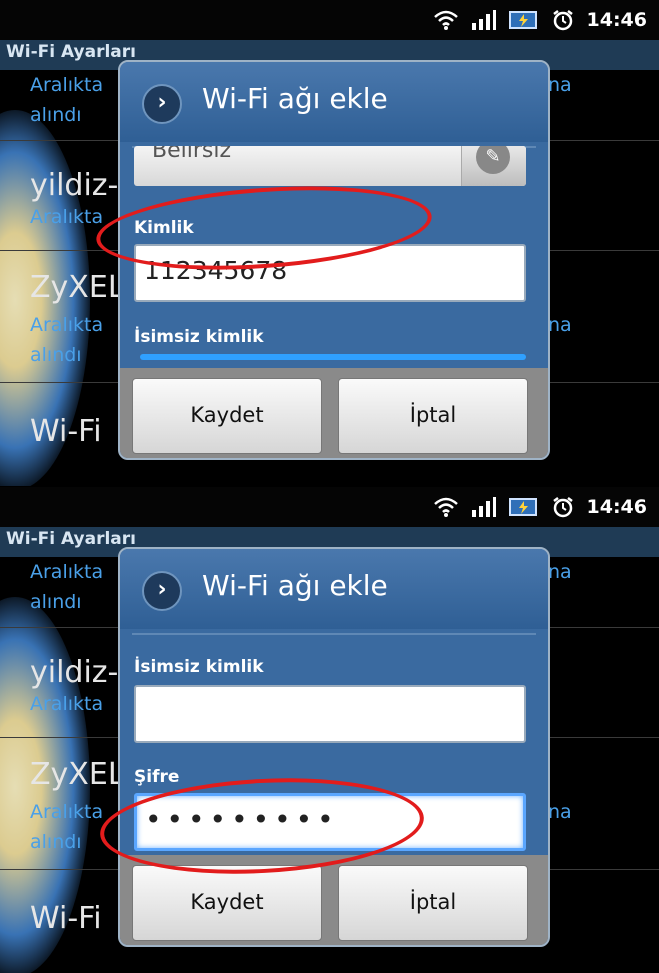 The image size is (659, 973). What do you see at coordinates (157, 777) in the screenshot?
I see `password-label: Şifre` at bounding box center [157, 777].